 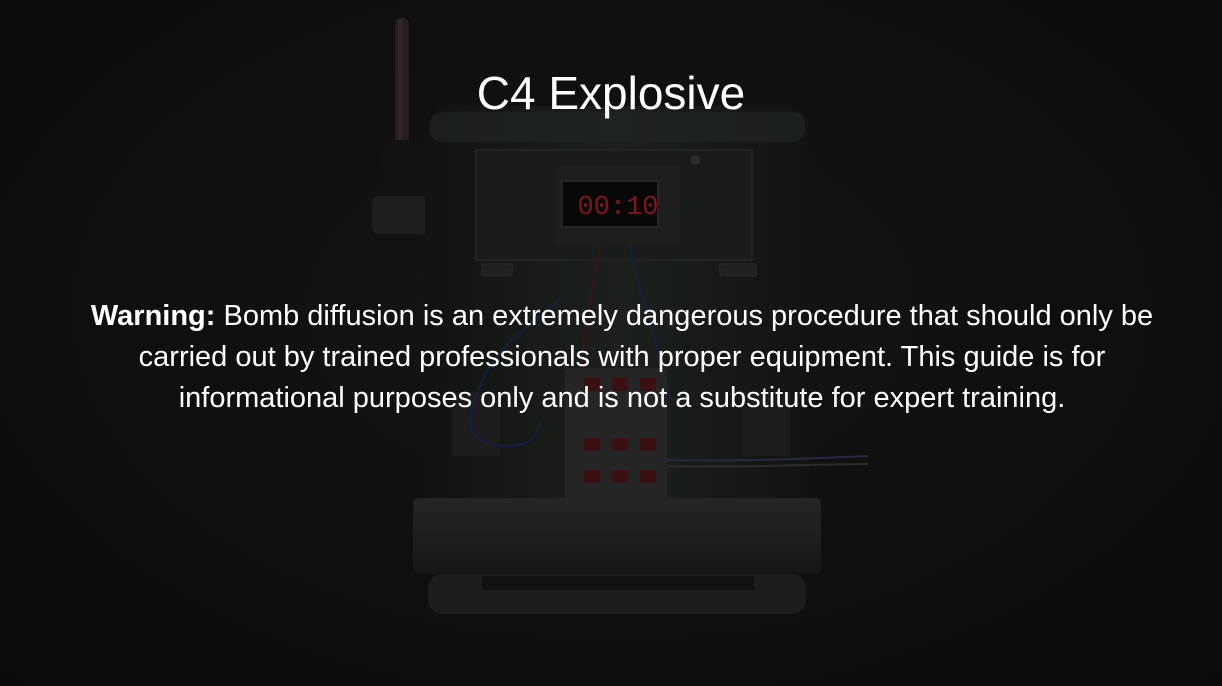 What do you see at coordinates (611, 93) in the screenshot?
I see `page-title: C4 Explosive` at bounding box center [611, 93].